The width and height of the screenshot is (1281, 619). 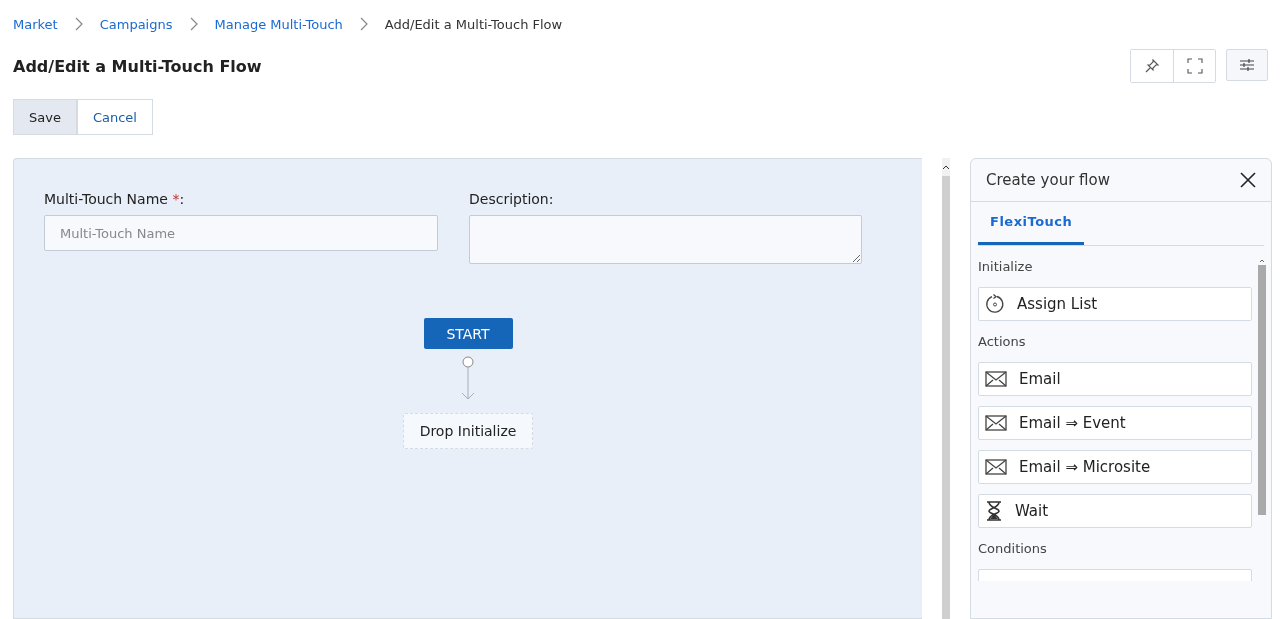 I want to click on panel-tab: FlexiTouch, so click(x=1031, y=223).